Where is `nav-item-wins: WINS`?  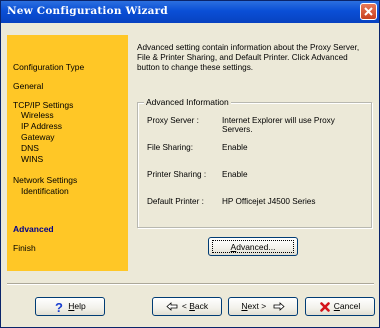
nav-item-wins: WINS is located at coordinates (32, 159).